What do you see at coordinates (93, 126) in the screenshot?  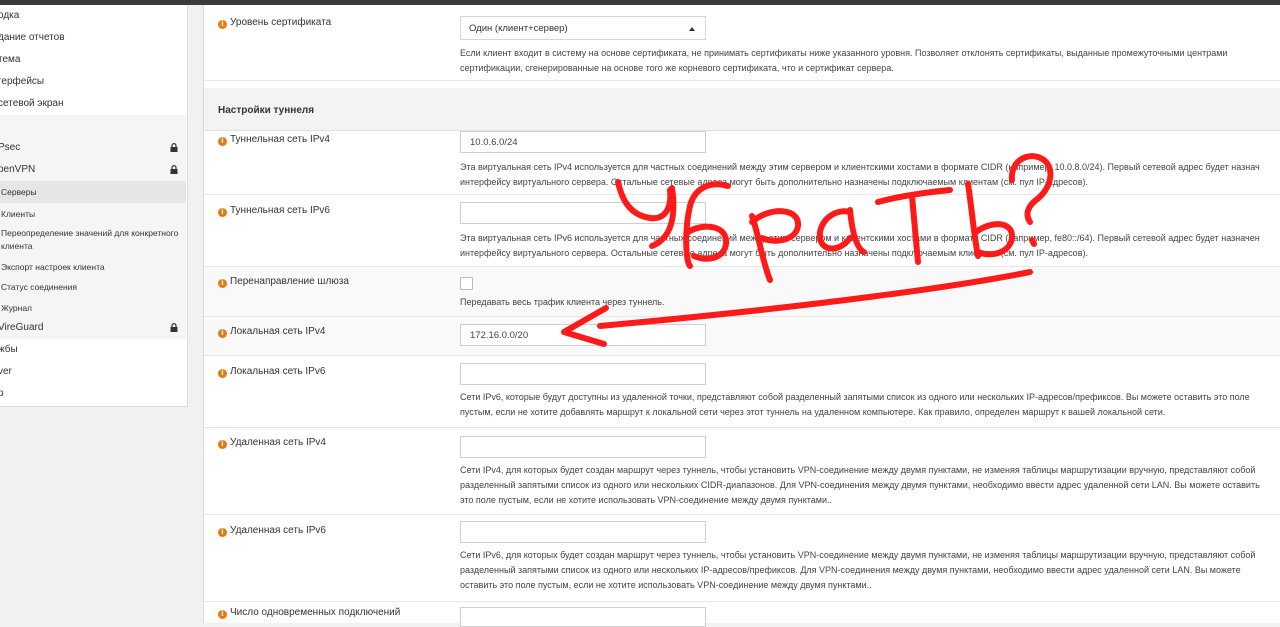 I see `sidebar-item-vpn: I` at bounding box center [93, 126].